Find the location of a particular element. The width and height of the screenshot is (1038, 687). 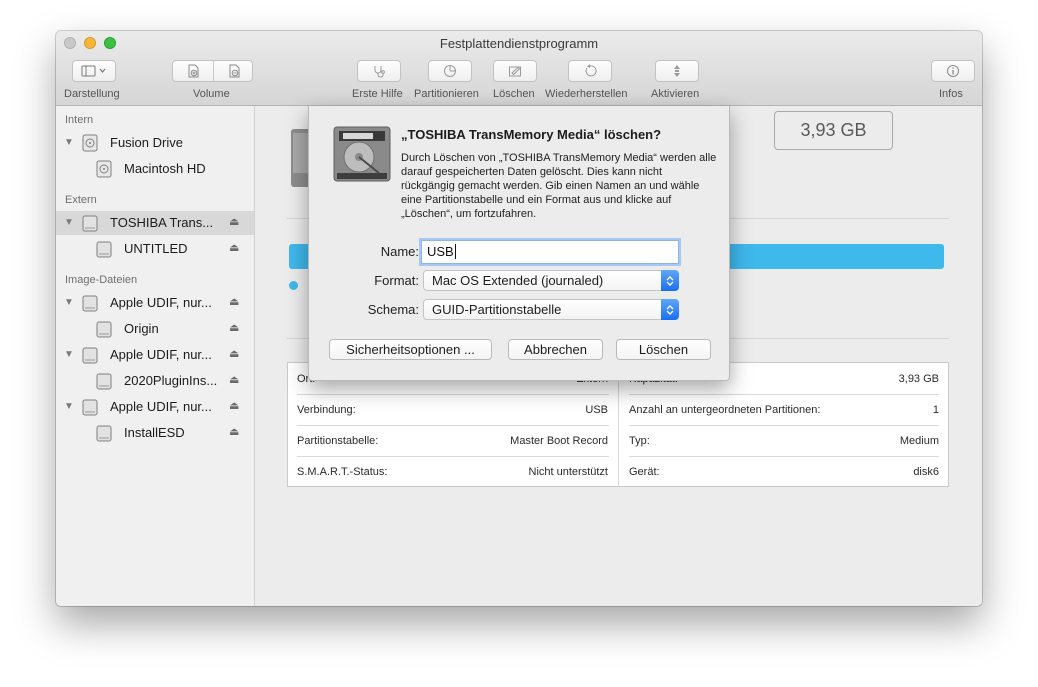

partition-map-value: Master Boot Record is located at coordinates (559, 441).